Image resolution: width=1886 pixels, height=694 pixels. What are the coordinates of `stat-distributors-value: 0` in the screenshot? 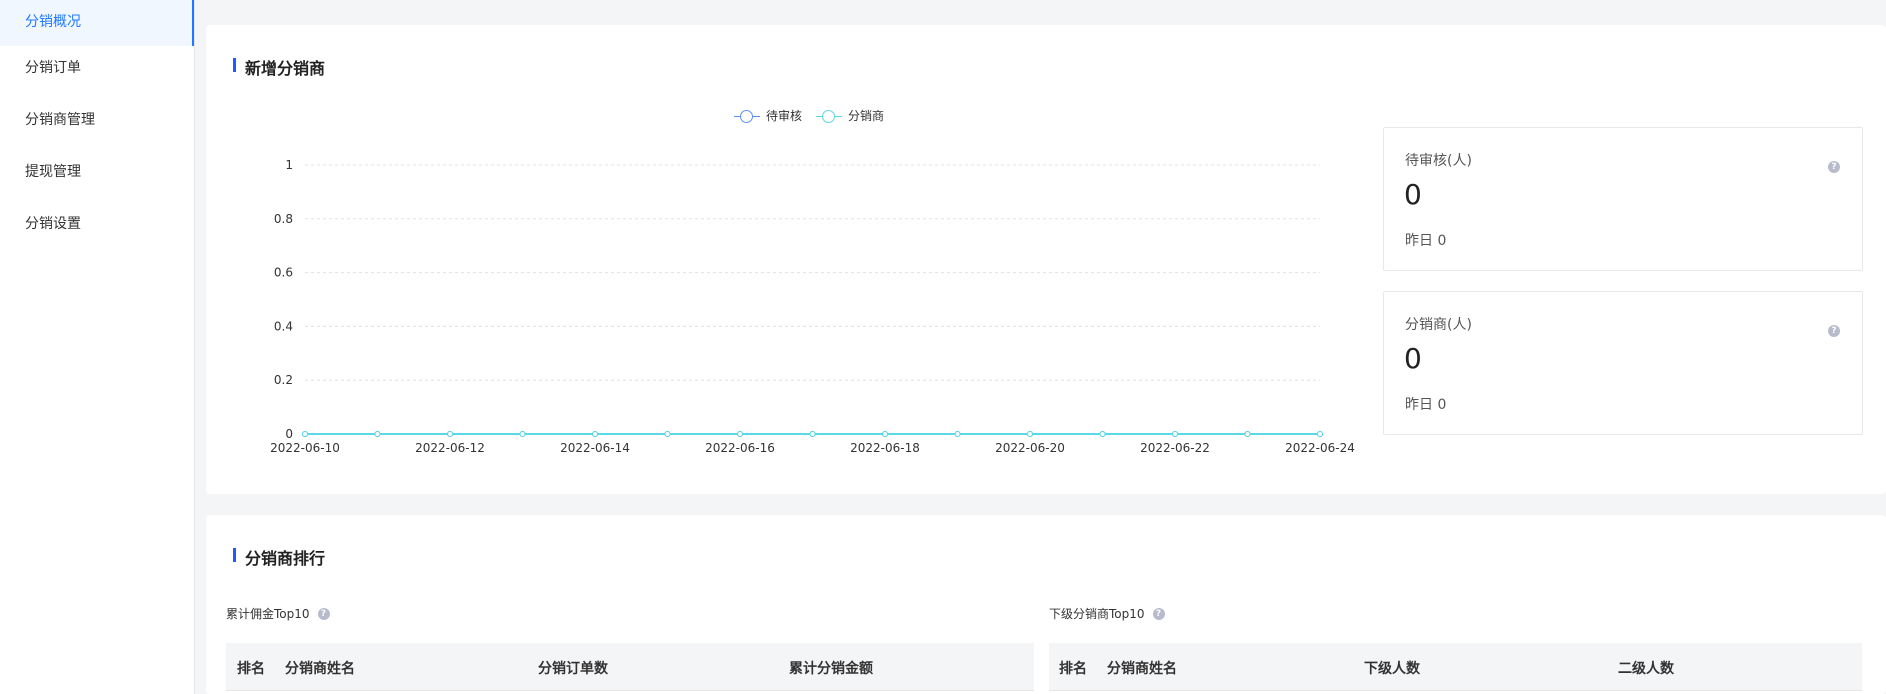 It's located at (1413, 358).